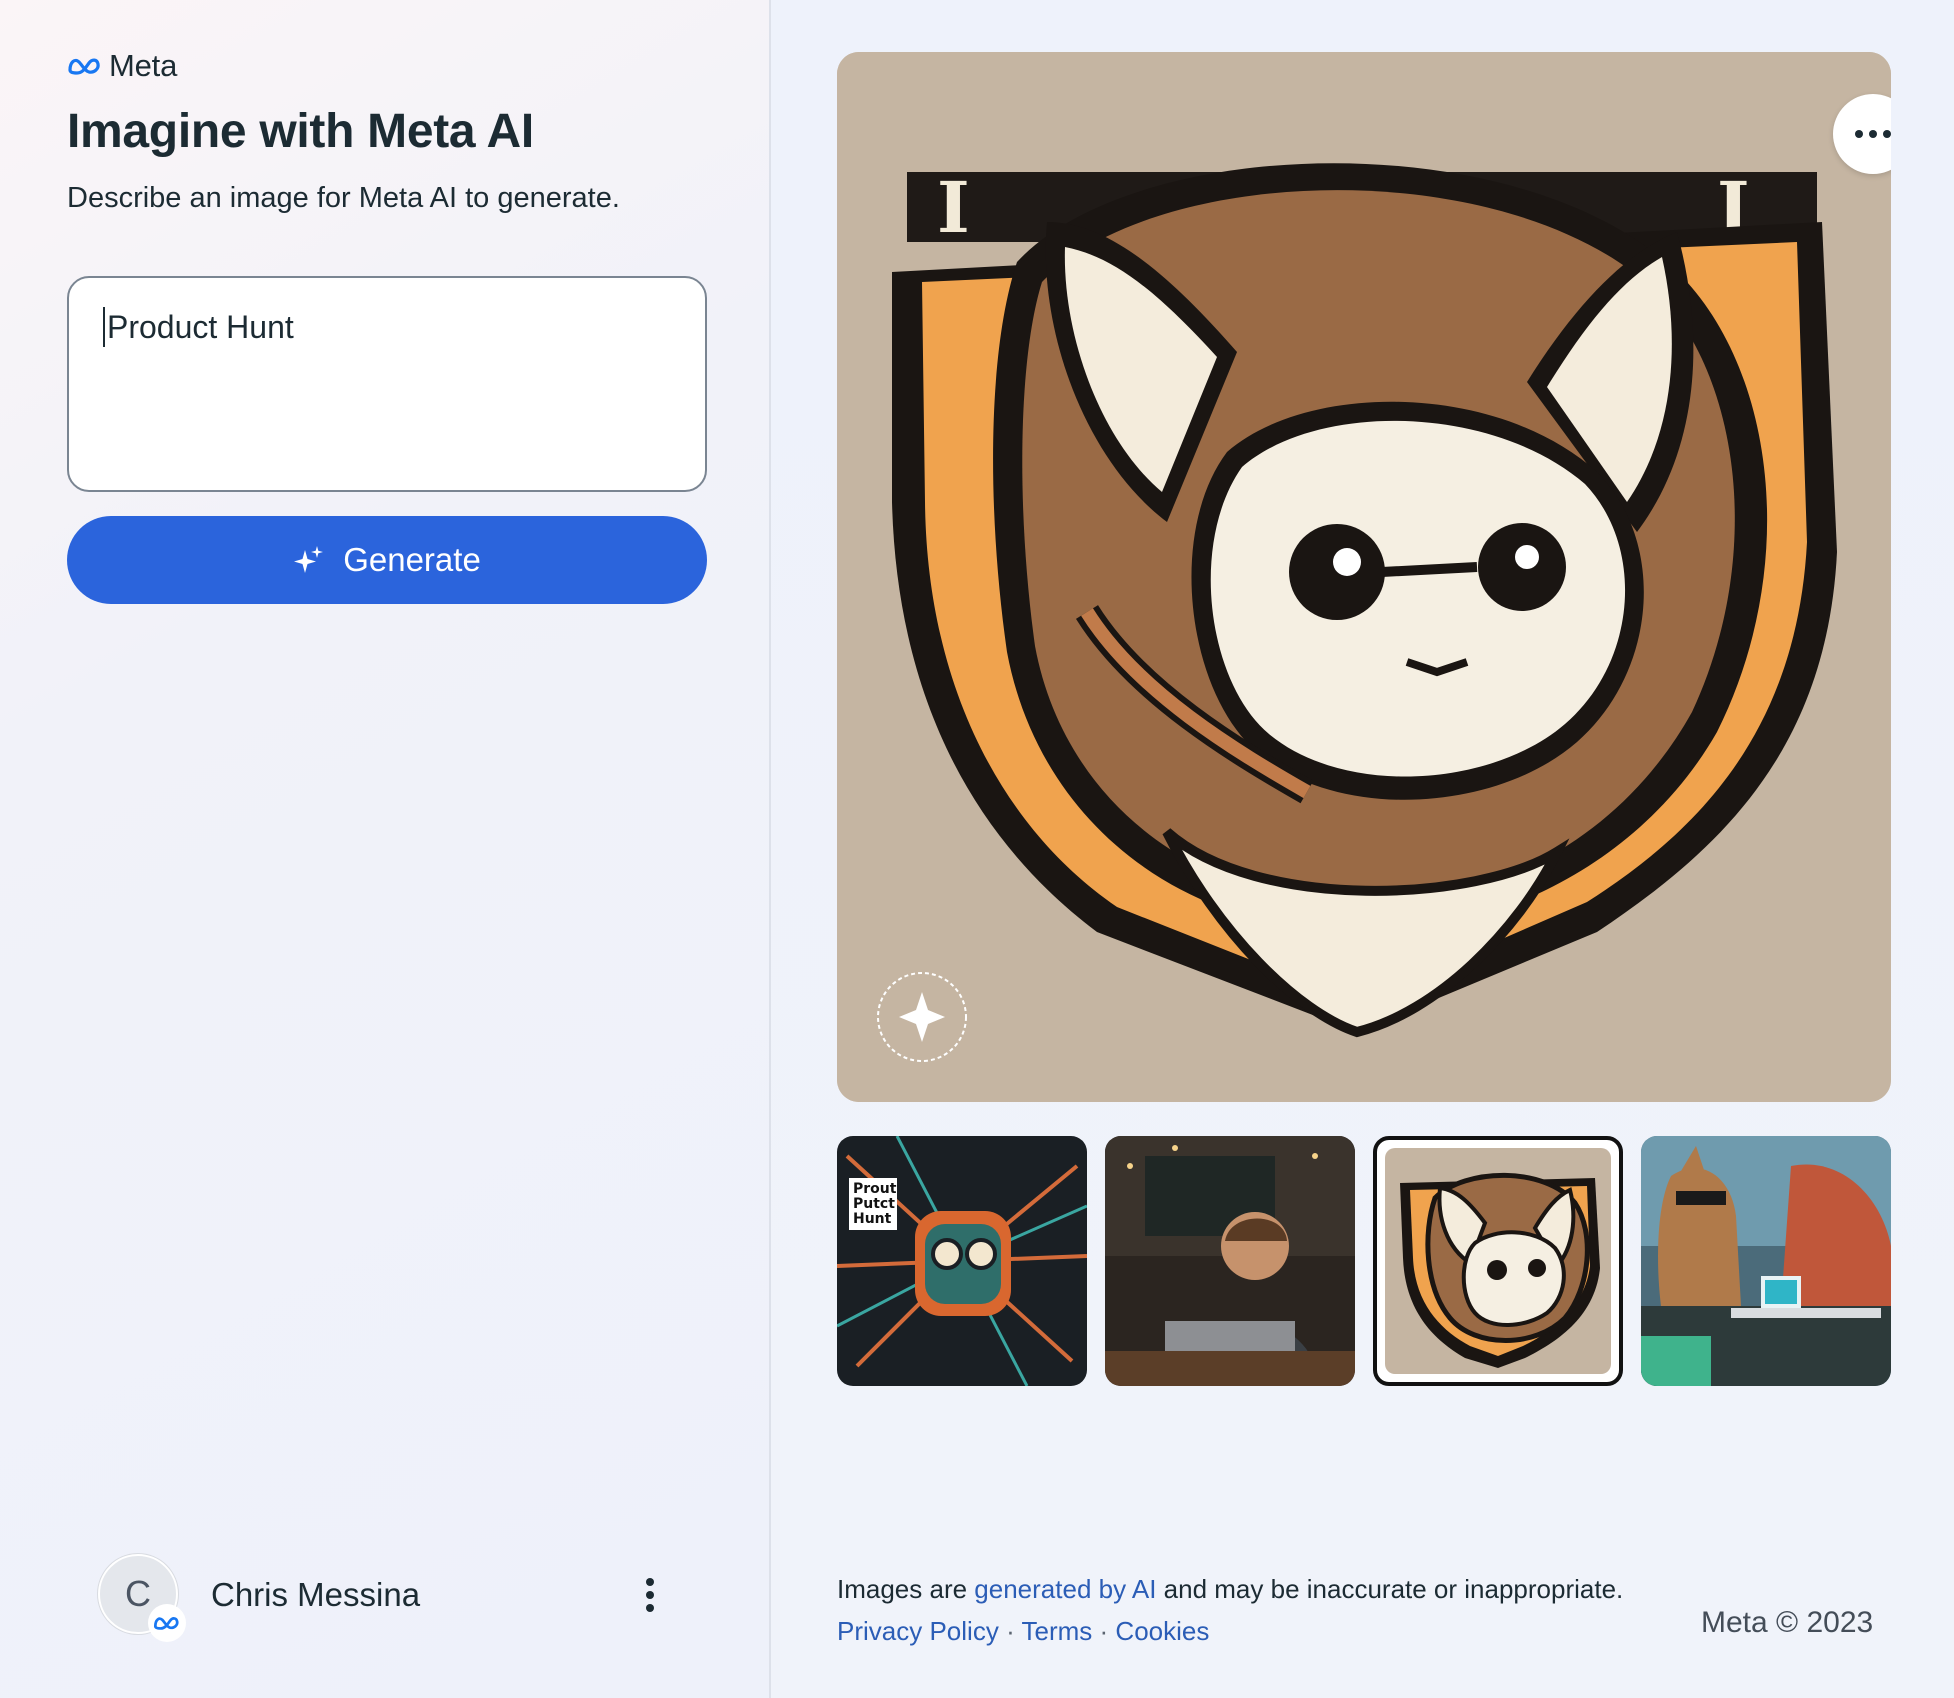 The width and height of the screenshot is (1954, 1698). I want to click on thumb-caption-line: Prout, so click(875, 1189).